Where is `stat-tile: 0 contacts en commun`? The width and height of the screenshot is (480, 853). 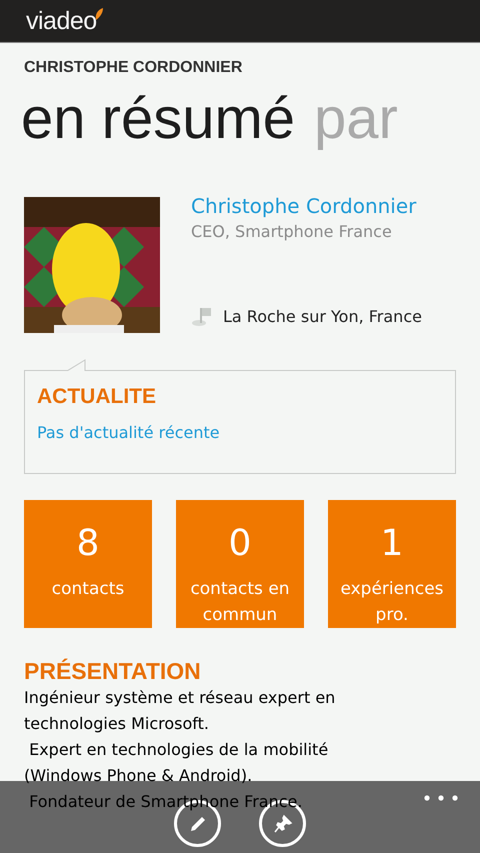
stat-tile: 0 contacts en commun is located at coordinates (240, 564).